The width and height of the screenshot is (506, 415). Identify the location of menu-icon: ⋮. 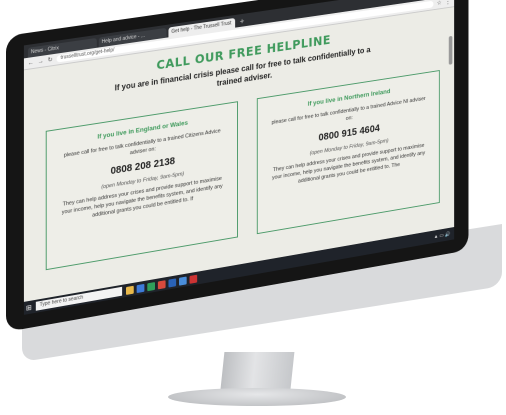
(447, 3).